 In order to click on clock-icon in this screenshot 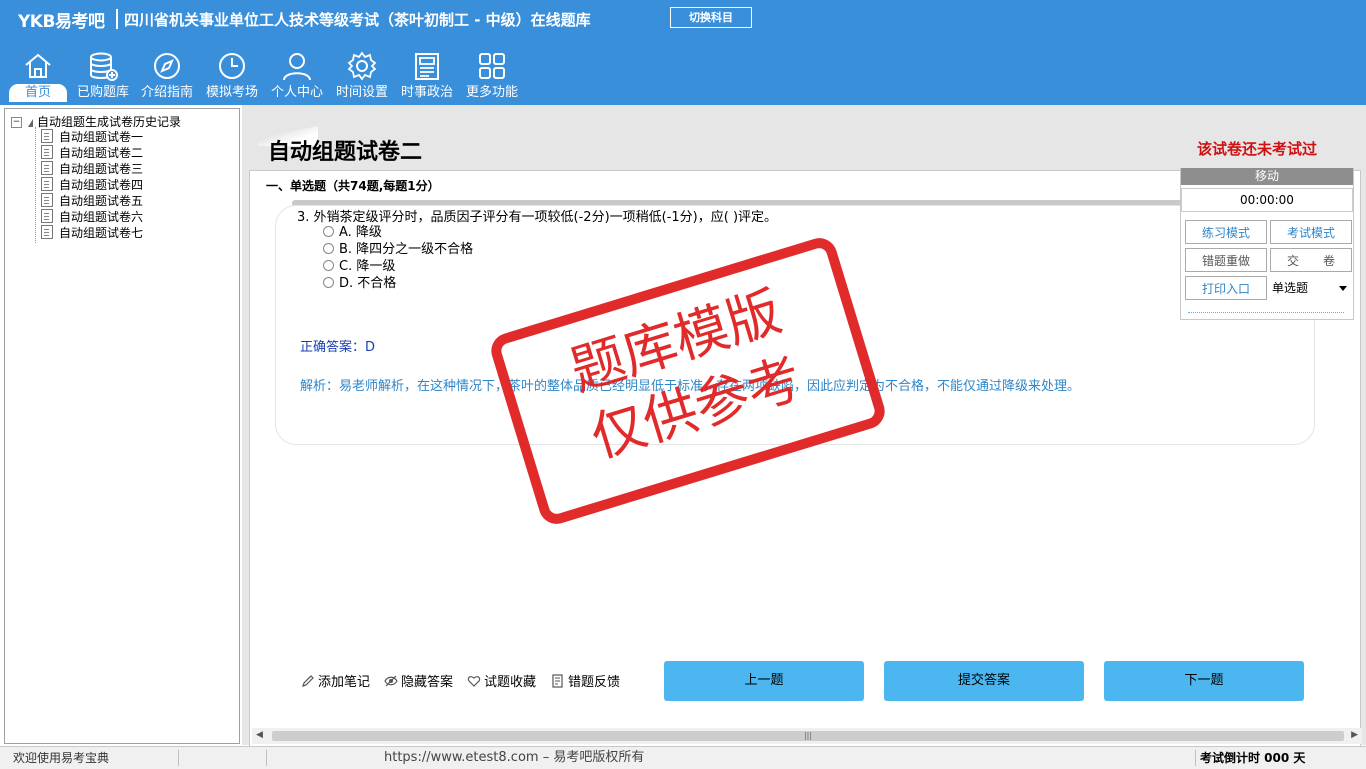, I will do `click(232, 66)`.